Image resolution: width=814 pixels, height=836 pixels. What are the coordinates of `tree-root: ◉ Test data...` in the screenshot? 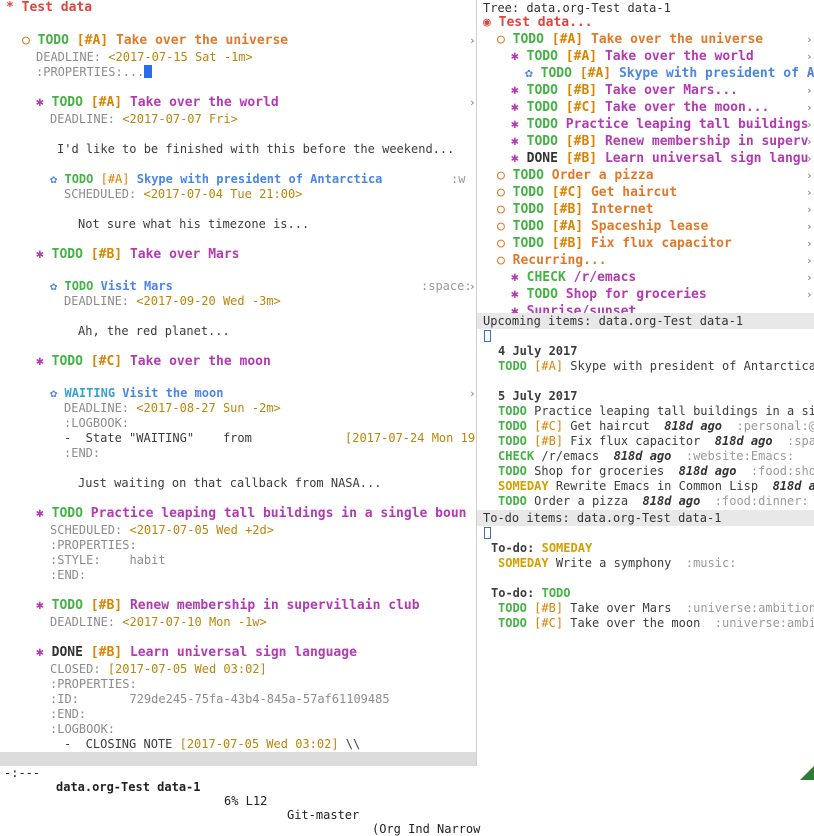 It's located at (538, 22).